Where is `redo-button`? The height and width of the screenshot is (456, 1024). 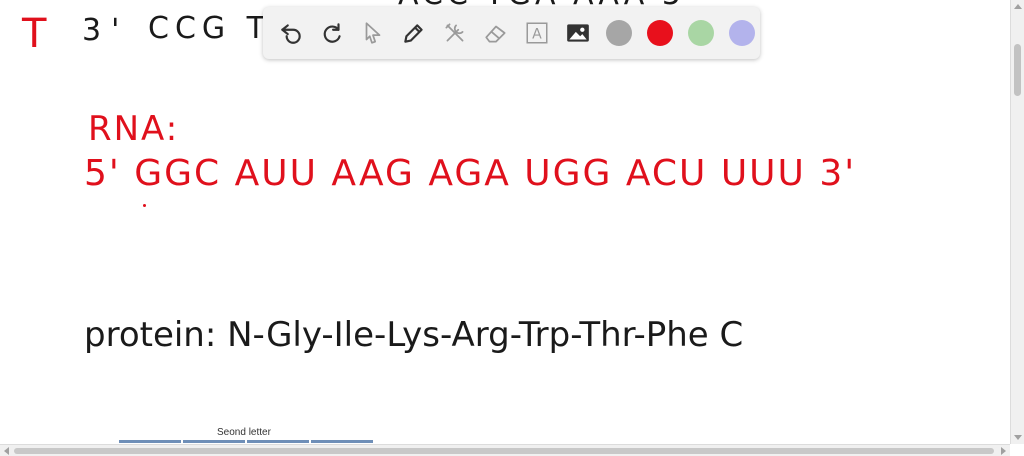 redo-button is located at coordinates (332, 33).